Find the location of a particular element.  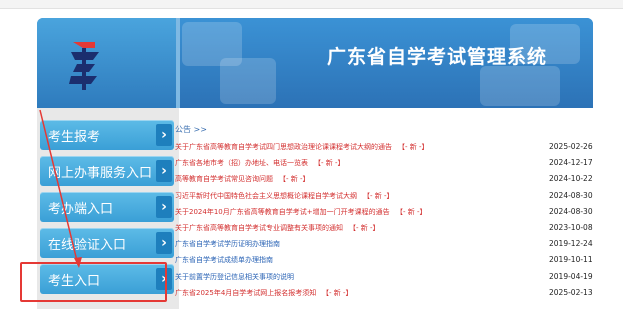

notice-title: 广东省各地市考（招）办地址、电话一览表 is located at coordinates (241, 163).